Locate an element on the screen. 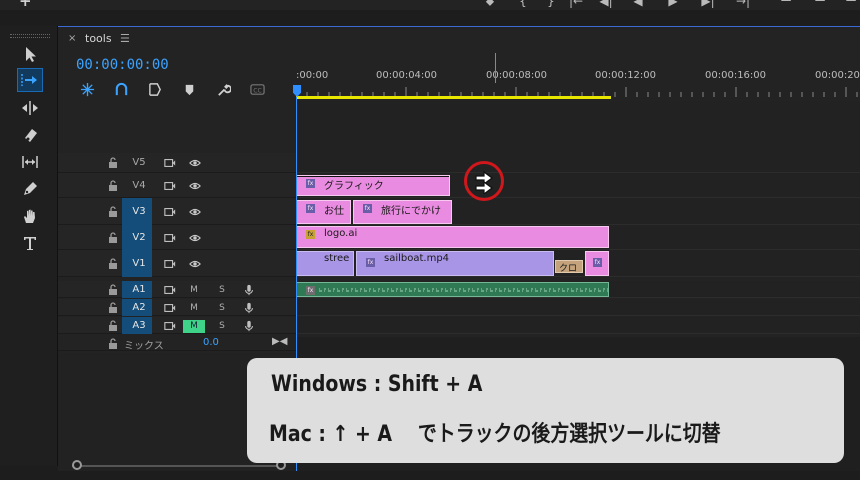 This screenshot has width=860, height=480. close-tab-icon: × is located at coordinates (72, 38).